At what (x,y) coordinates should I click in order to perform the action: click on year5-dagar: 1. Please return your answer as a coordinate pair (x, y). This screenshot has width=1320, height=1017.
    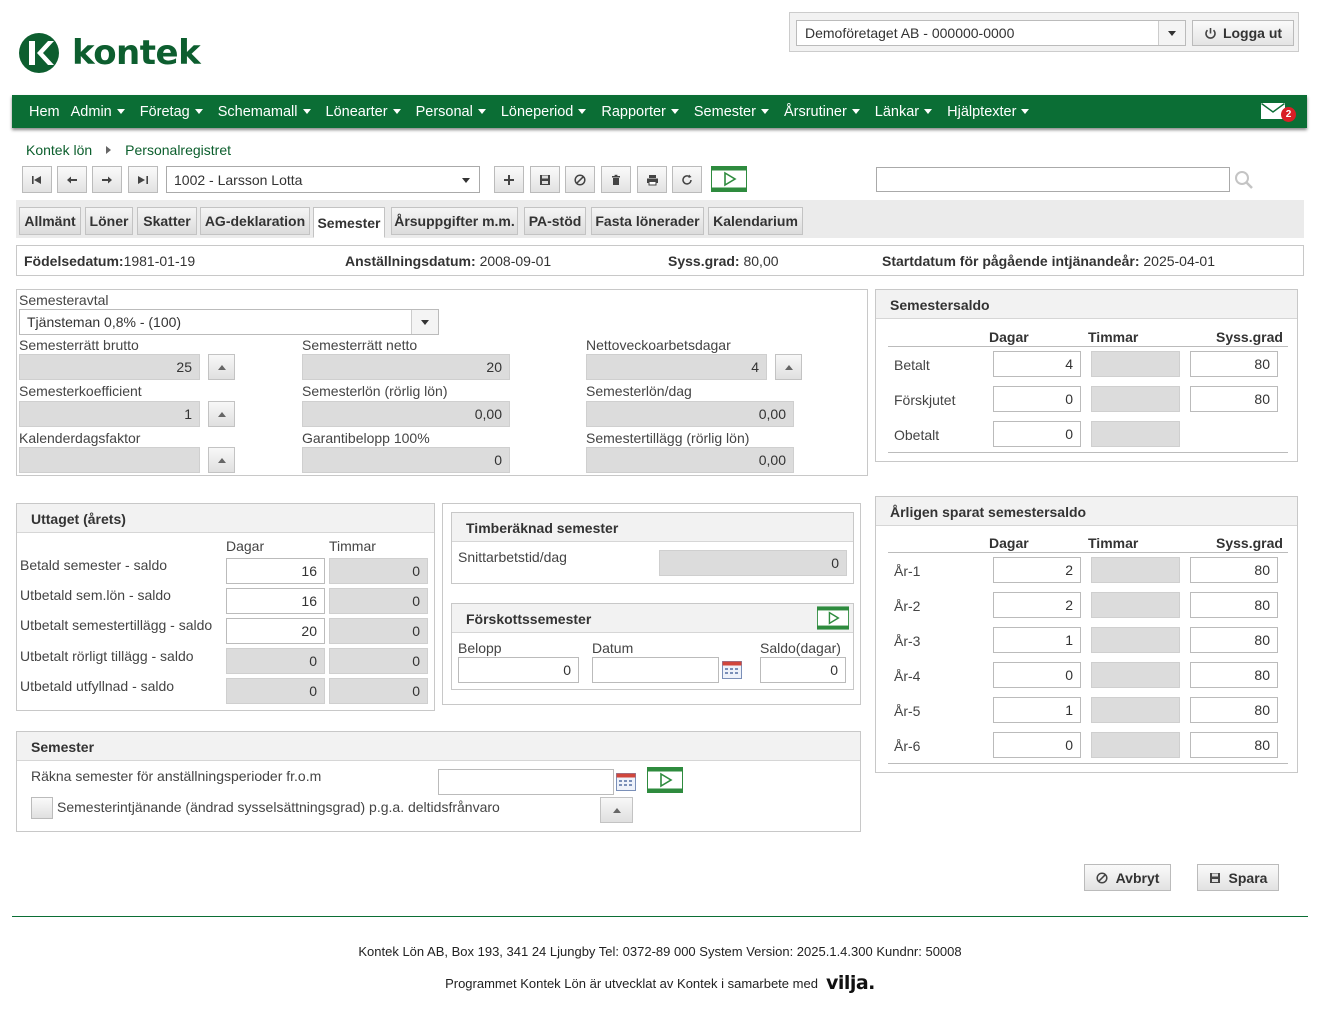
    Looking at the image, I should click on (1037, 710).